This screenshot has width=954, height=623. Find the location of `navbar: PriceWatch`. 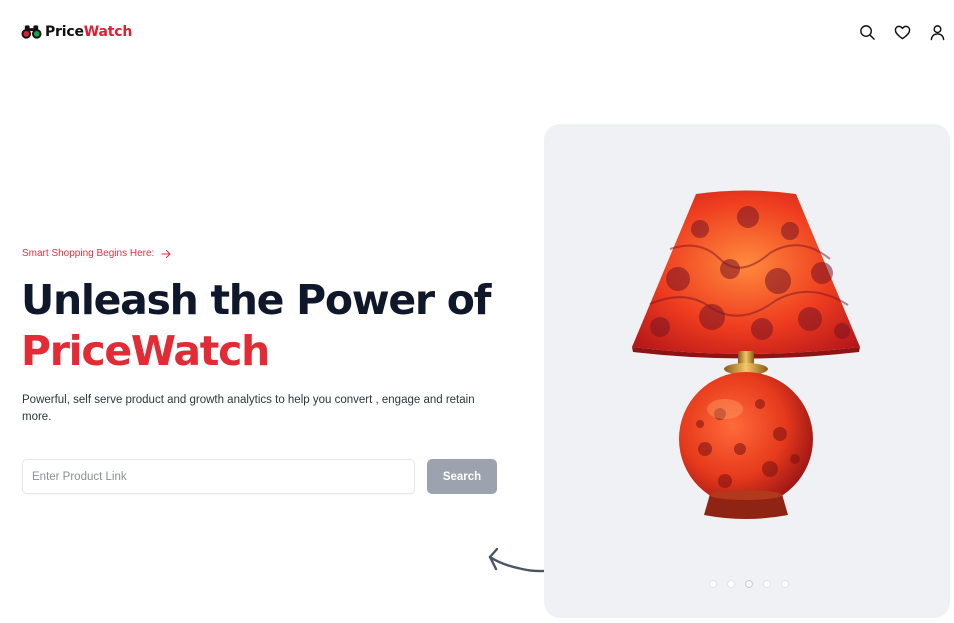

navbar: PriceWatch is located at coordinates (477, 33).